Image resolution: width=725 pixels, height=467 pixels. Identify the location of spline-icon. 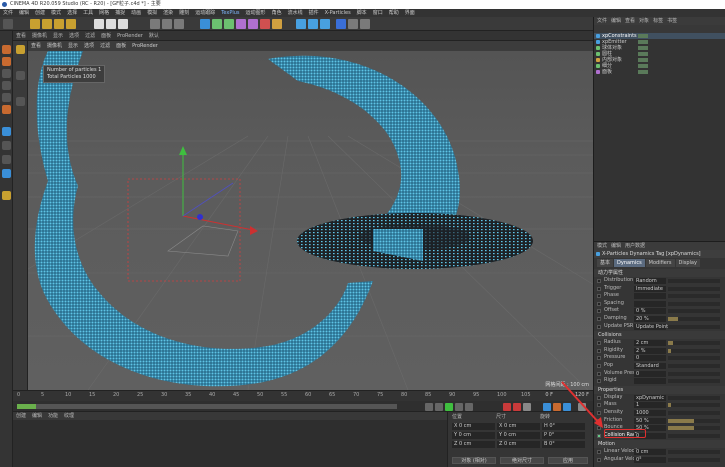
(253, 24).